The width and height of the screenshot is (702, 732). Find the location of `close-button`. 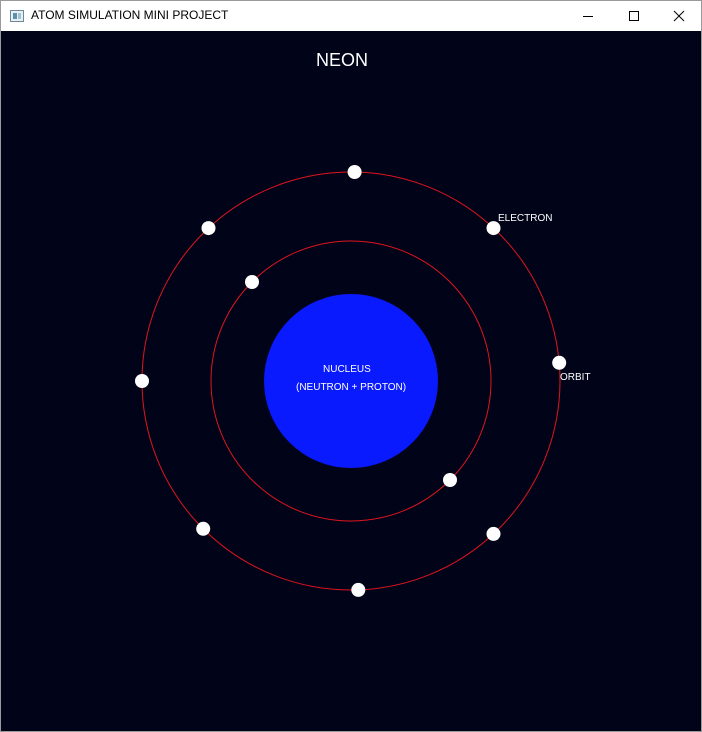

close-button is located at coordinates (679, 16).